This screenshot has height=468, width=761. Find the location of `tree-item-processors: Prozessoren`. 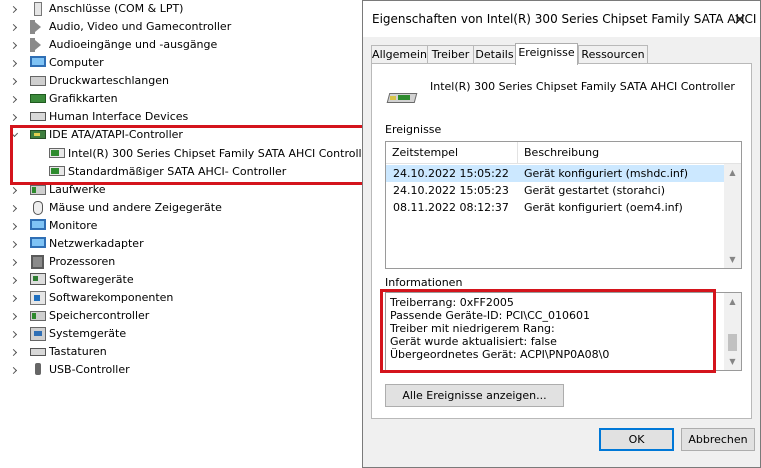

tree-item-processors: Prozessoren is located at coordinates (181, 262).